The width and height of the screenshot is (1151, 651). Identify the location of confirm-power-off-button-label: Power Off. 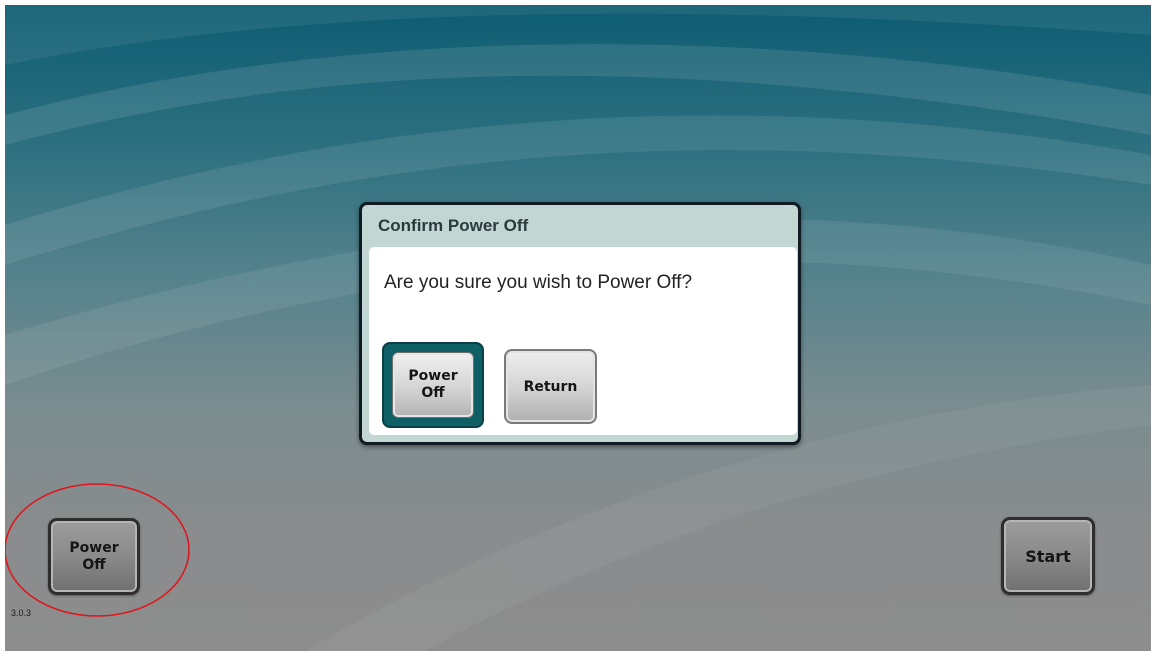
(433, 385).